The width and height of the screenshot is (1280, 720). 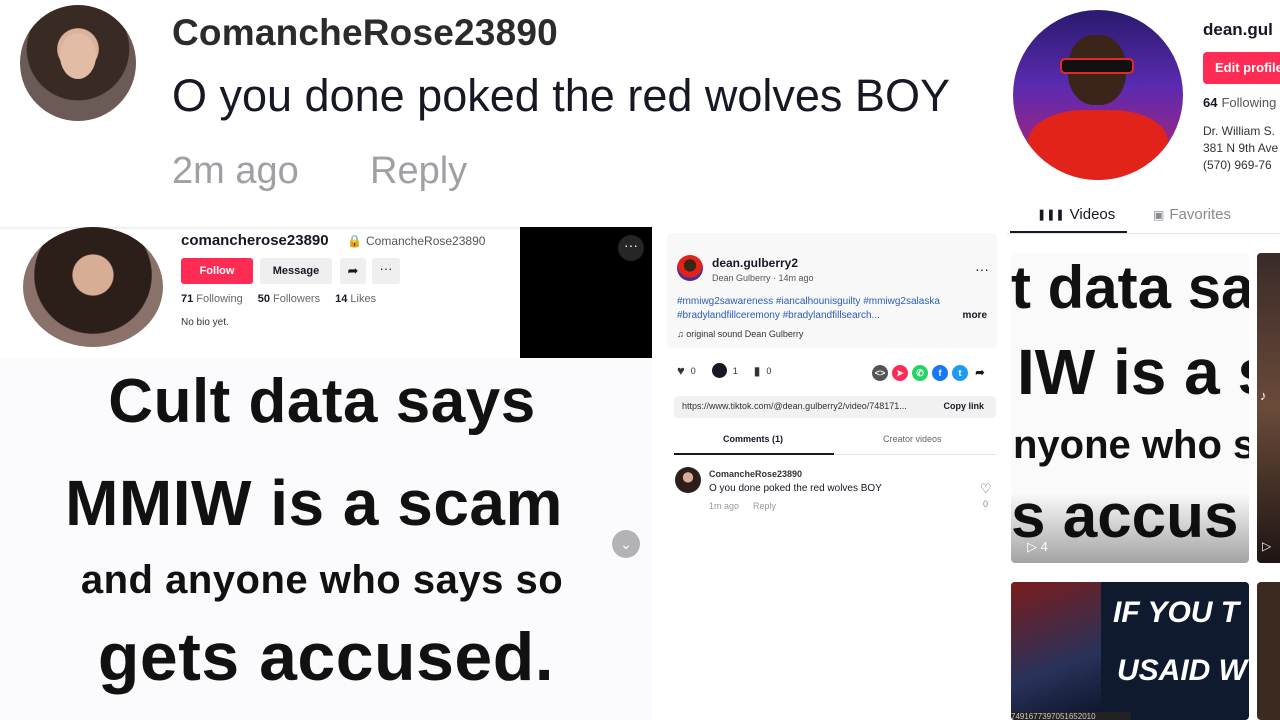 What do you see at coordinates (680, 334) in the screenshot?
I see `music-note-icon: ♫` at bounding box center [680, 334].